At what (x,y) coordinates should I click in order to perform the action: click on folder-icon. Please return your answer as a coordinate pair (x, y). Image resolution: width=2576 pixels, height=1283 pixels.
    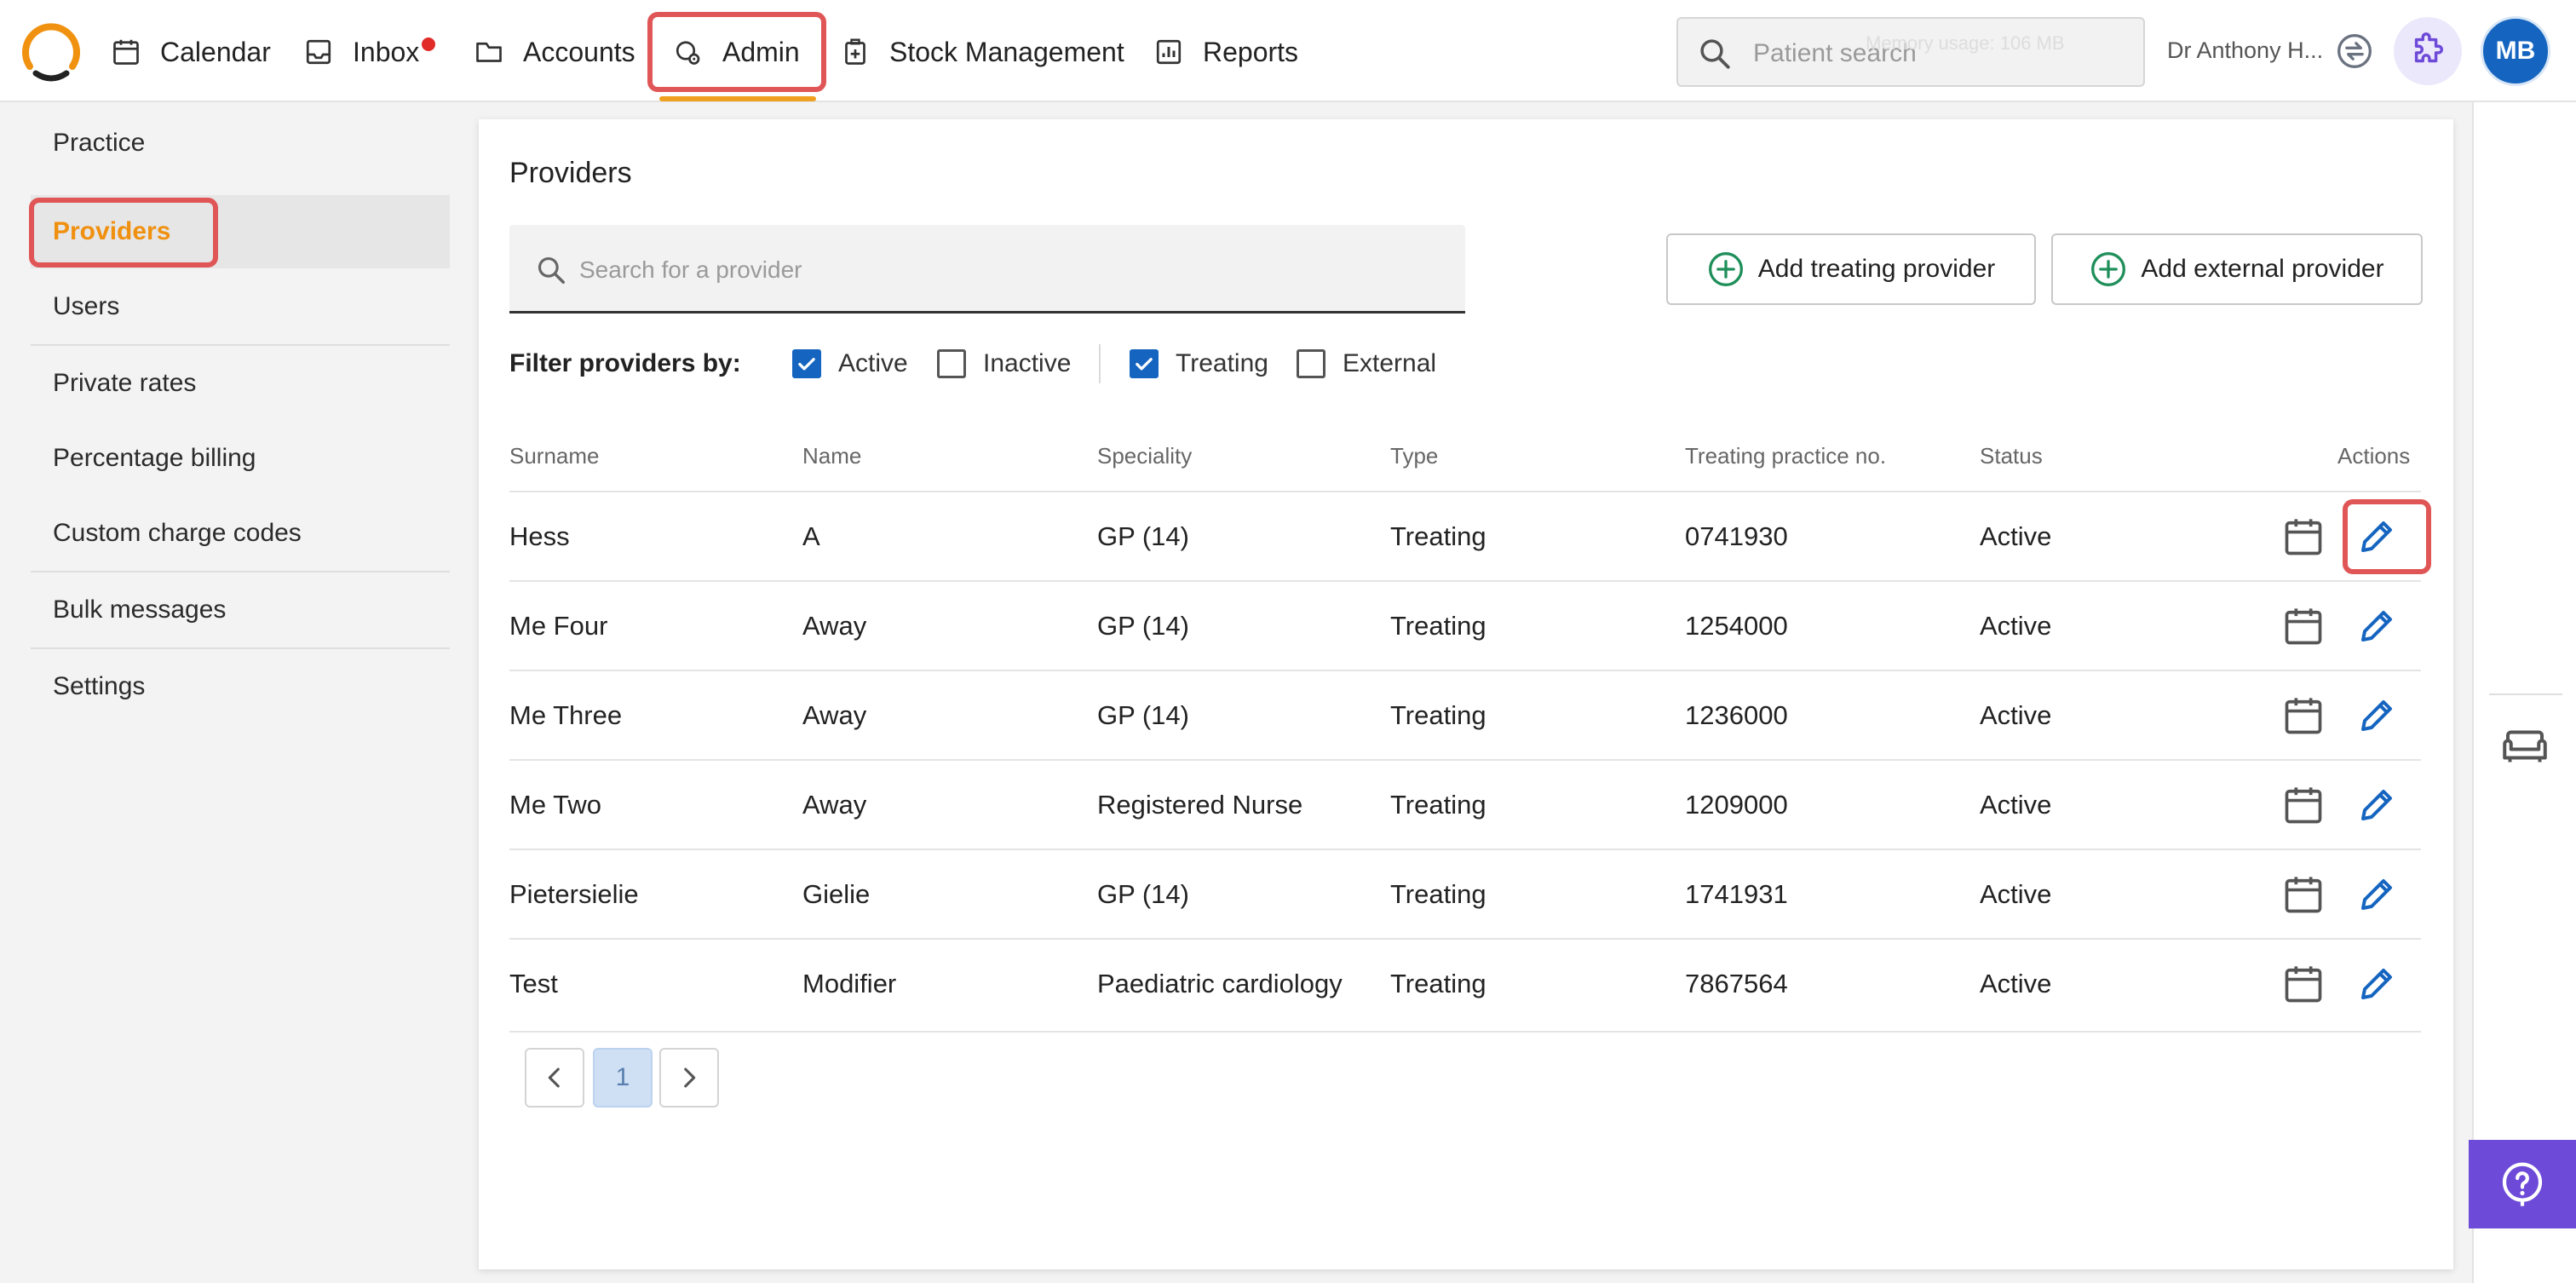
    Looking at the image, I should click on (489, 52).